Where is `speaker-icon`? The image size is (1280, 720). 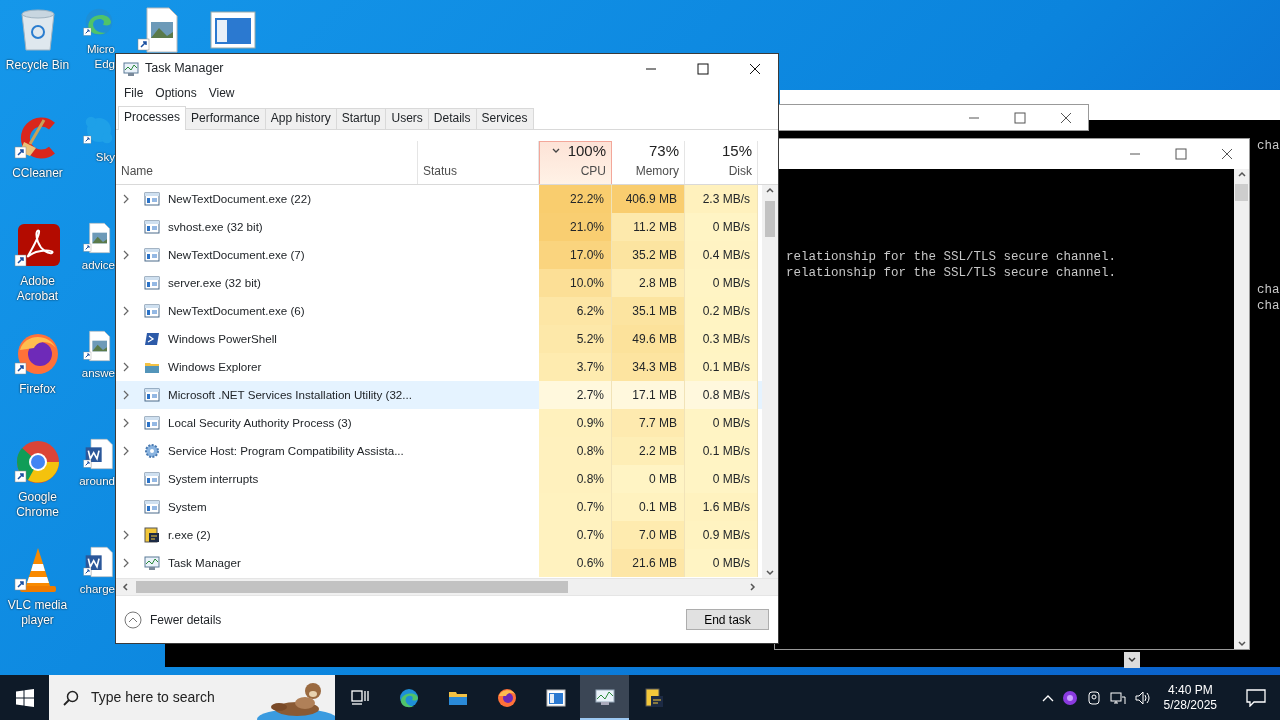
speaker-icon is located at coordinates (1142, 697).